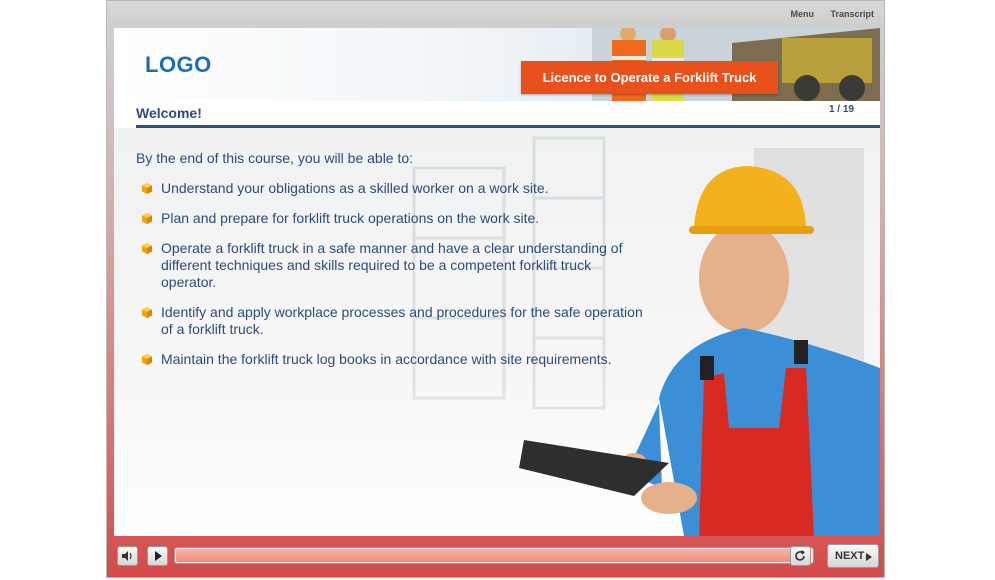 The image size is (995, 580). I want to click on play-icon, so click(158, 556).